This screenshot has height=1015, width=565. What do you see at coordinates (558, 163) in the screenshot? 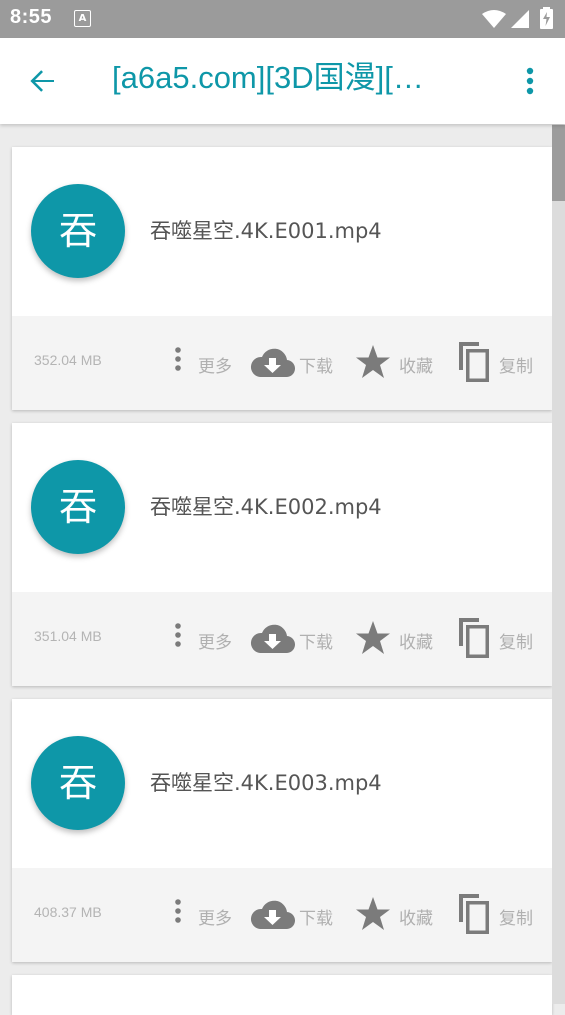
I see `scrollbar-thumb` at bounding box center [558, 163].